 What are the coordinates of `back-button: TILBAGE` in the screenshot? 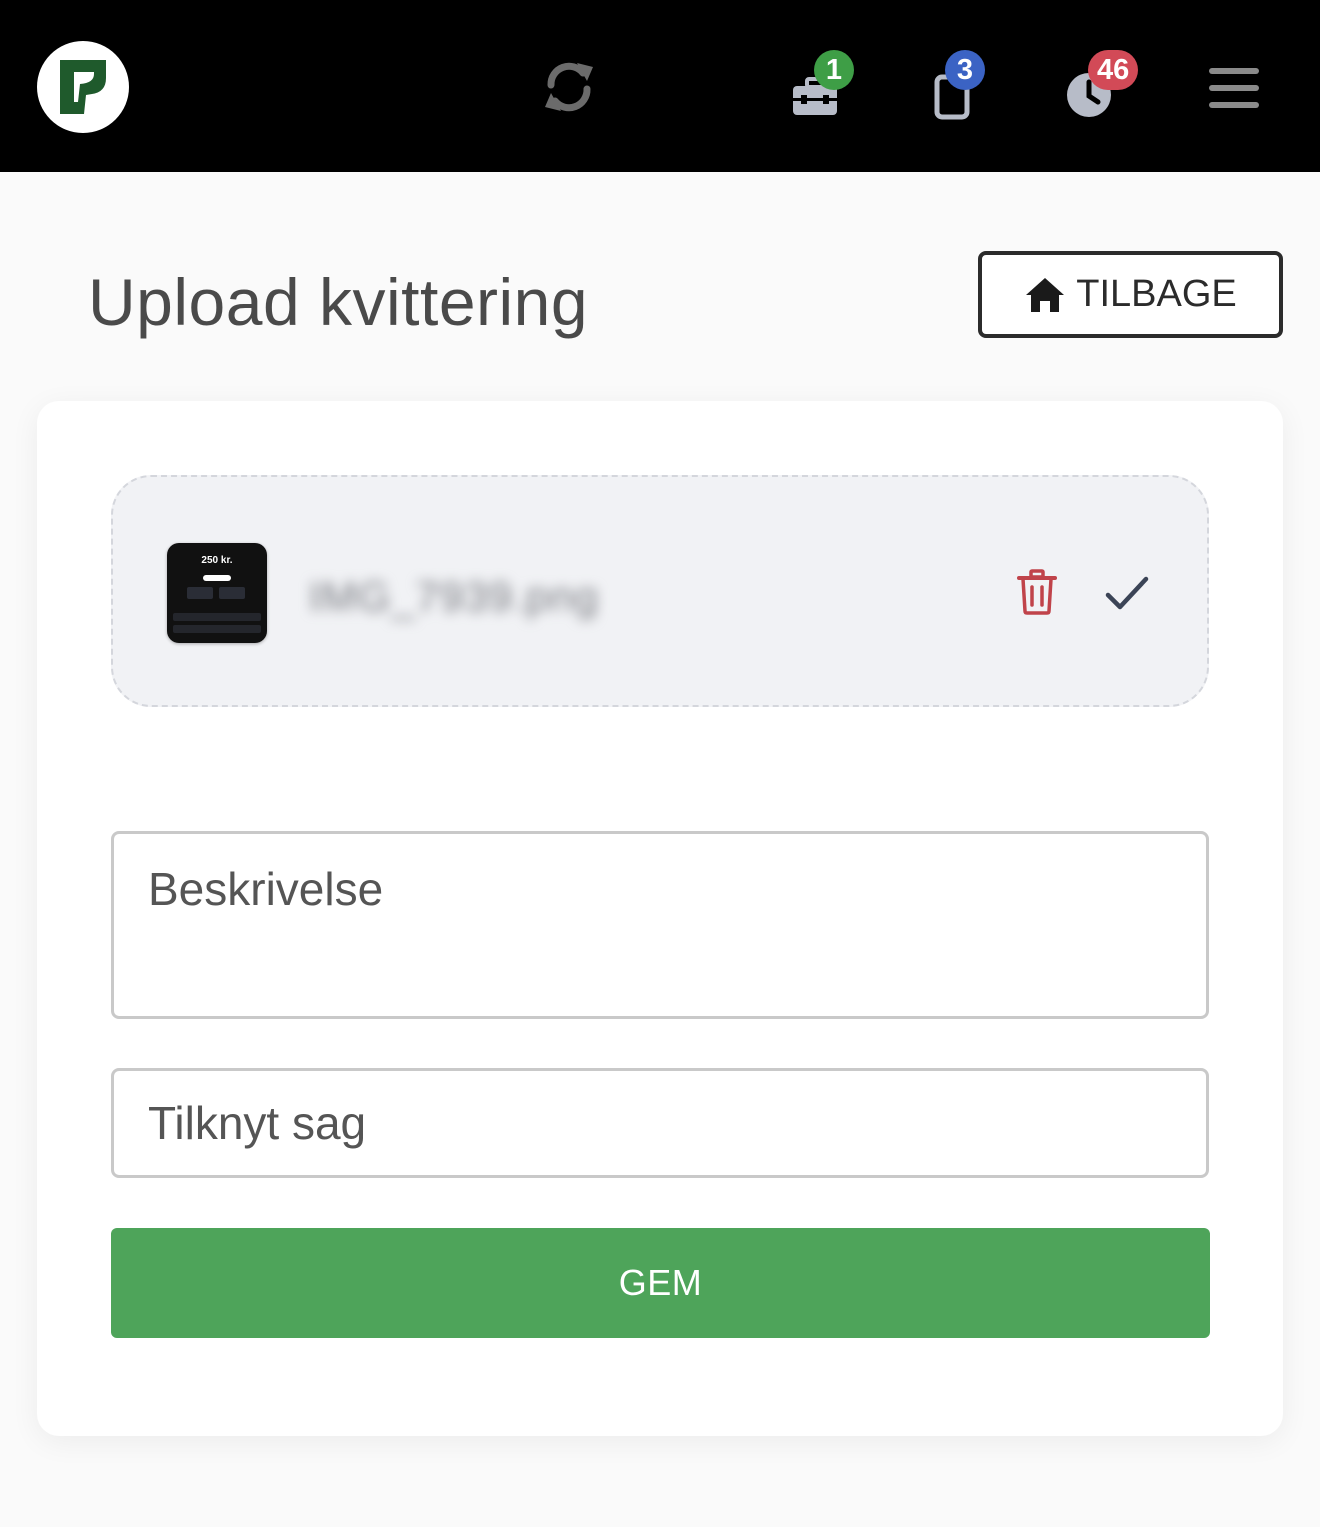 It's located at (1130, 294).